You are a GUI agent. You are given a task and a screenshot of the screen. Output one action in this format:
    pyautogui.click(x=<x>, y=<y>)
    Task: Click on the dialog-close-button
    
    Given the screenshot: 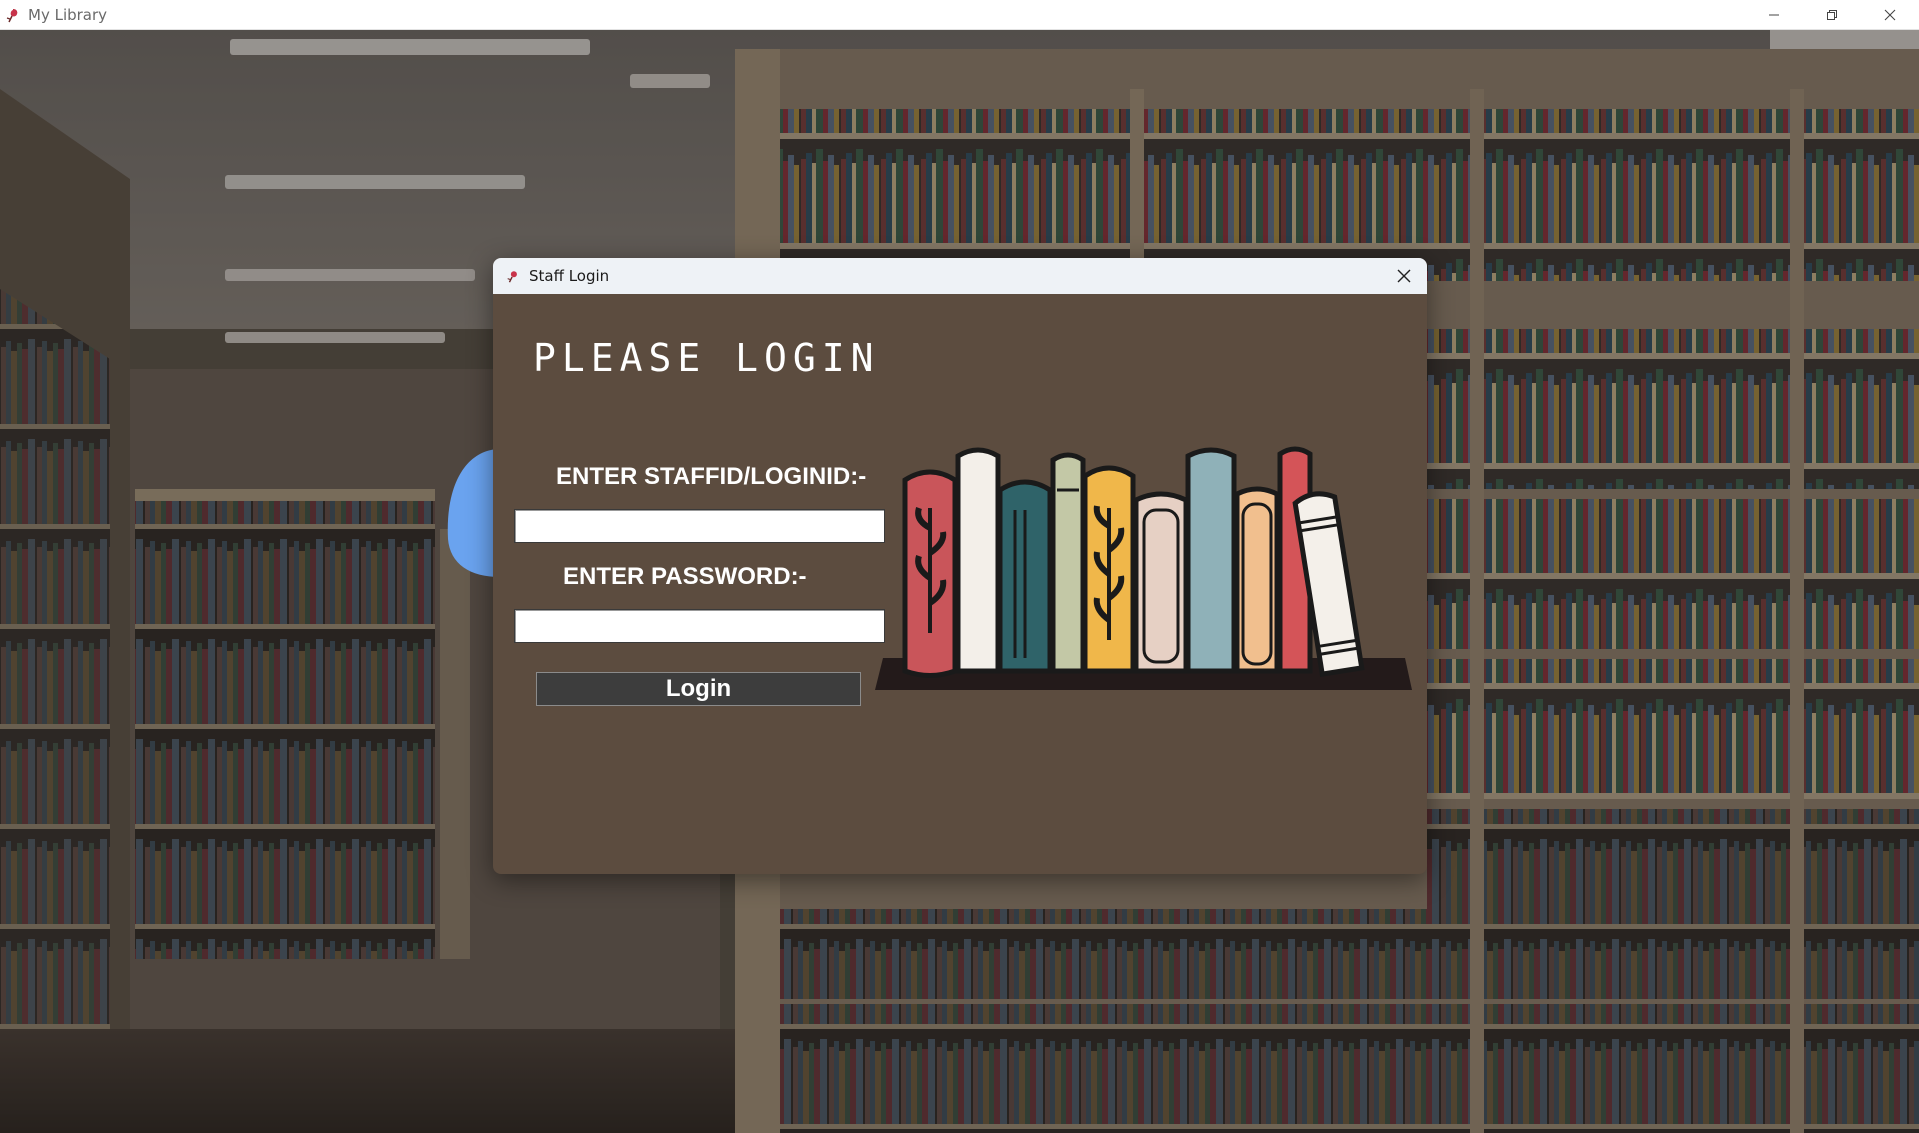 What is the action you would take?
    pyautogui.click(x=1404, y=276)
    